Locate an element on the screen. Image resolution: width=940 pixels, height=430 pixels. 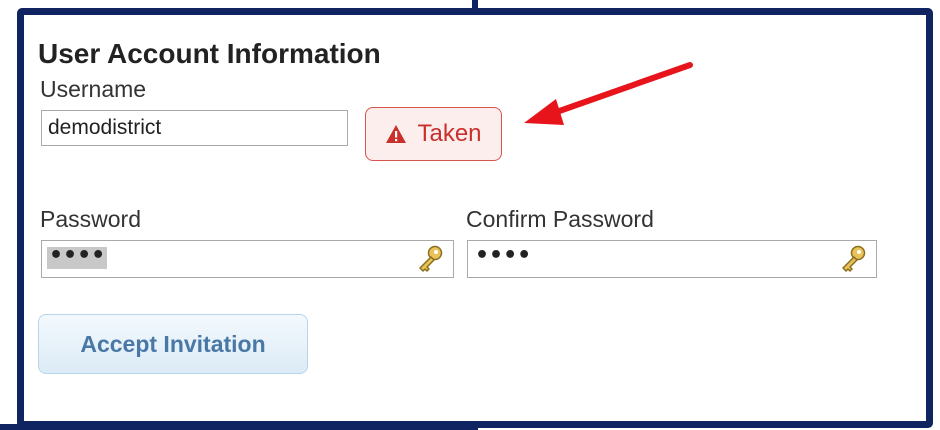
username-taken-badge: Taken is located at coordinates (433, 134).